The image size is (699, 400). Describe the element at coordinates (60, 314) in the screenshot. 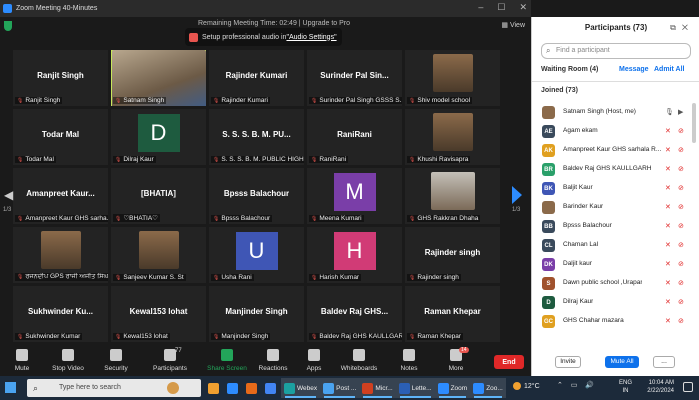

I see `video-tile: Sukhwinder Ku... Sukhwinder Kumar` at that location.